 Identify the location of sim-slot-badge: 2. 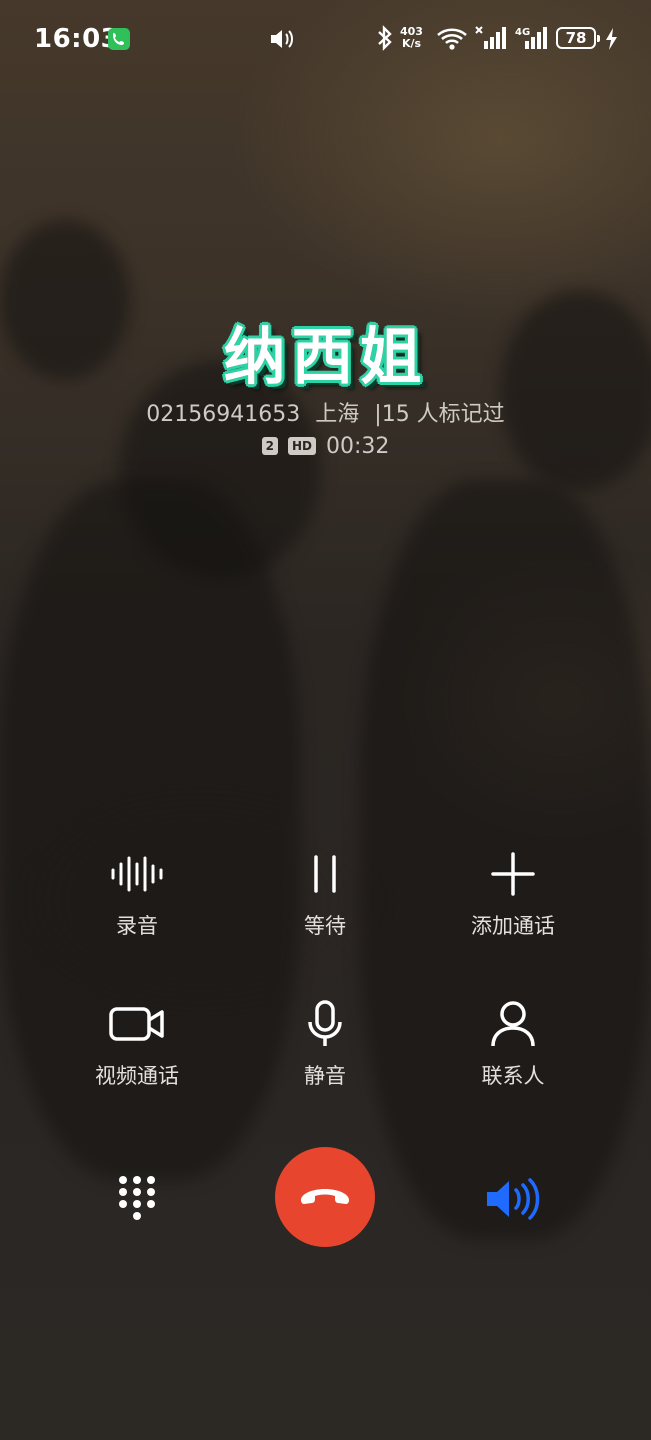
(269, 446).